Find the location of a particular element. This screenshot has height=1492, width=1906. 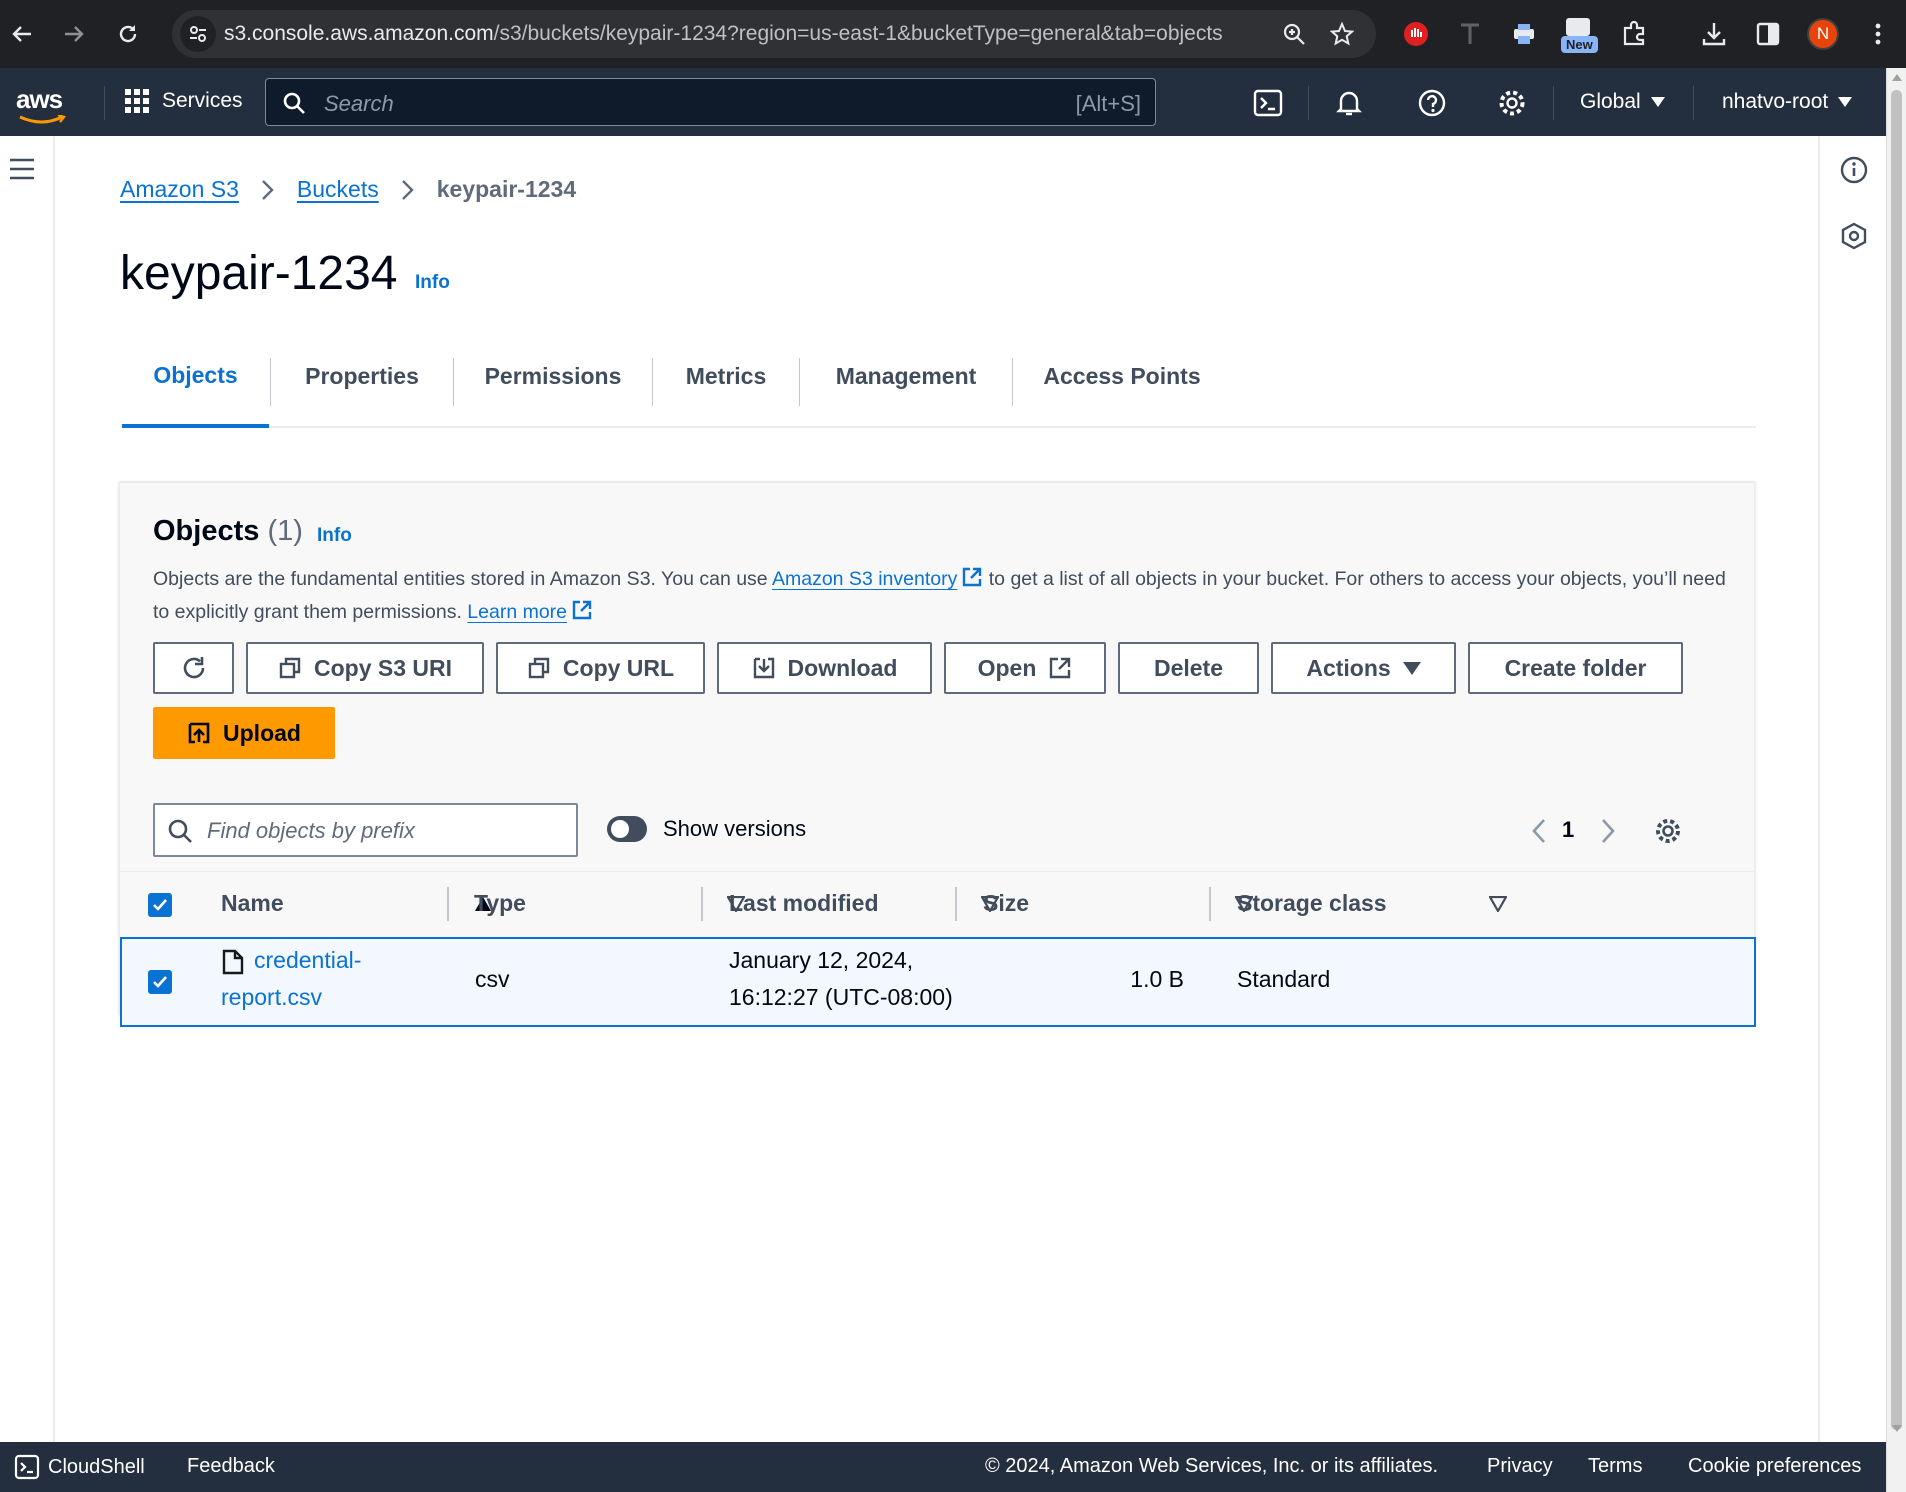

checkmark-icon is located at coordinates (160, 982).